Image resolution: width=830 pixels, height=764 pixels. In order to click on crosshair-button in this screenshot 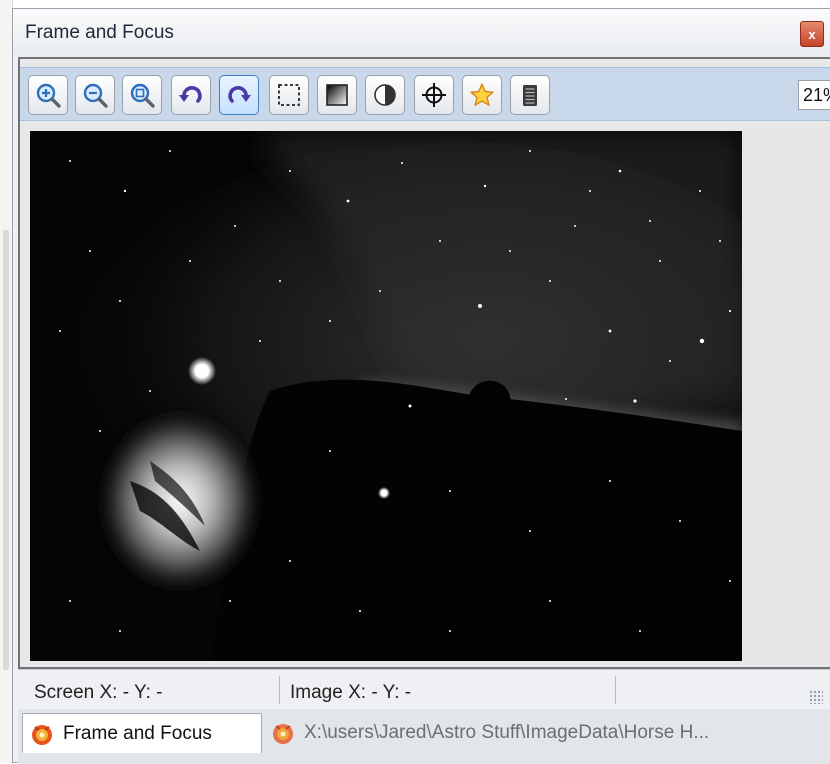, I will do `click(434, 95)`.